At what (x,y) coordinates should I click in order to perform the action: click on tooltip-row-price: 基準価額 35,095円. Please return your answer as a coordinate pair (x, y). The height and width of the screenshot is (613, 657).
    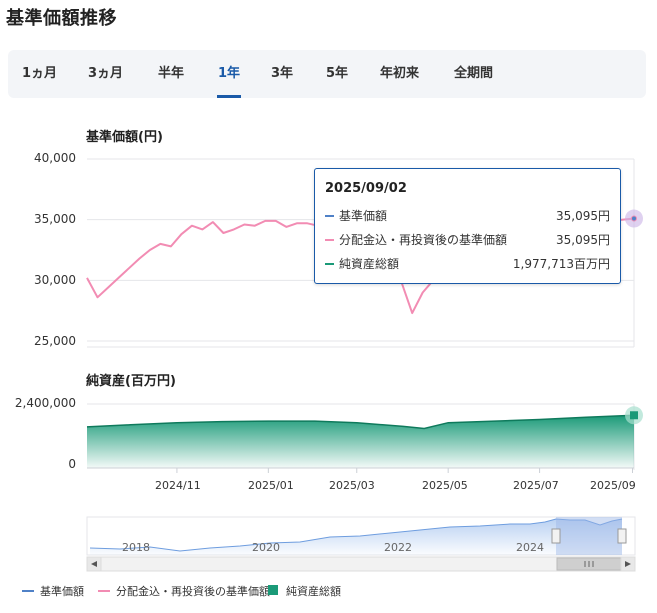
    Looking at the image, I should click on (467, 216).